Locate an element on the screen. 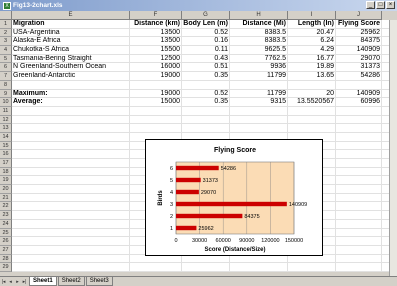  row-number: 15 is located at coordinates (6, 146).